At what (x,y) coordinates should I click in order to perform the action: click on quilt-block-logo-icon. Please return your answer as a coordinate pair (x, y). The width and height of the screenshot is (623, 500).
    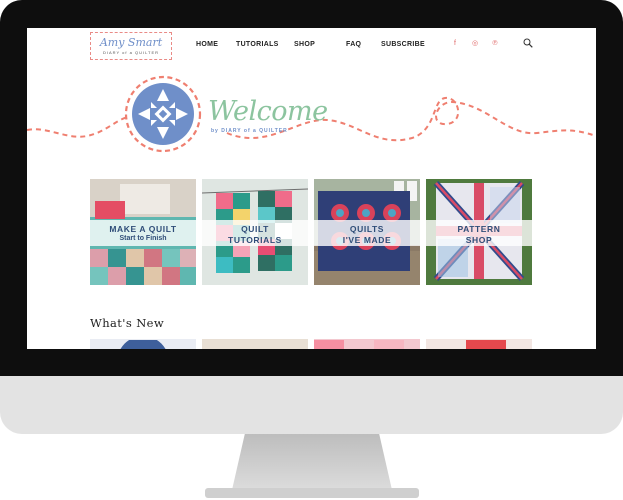
    Looking at the image, I should click on (163, 114).